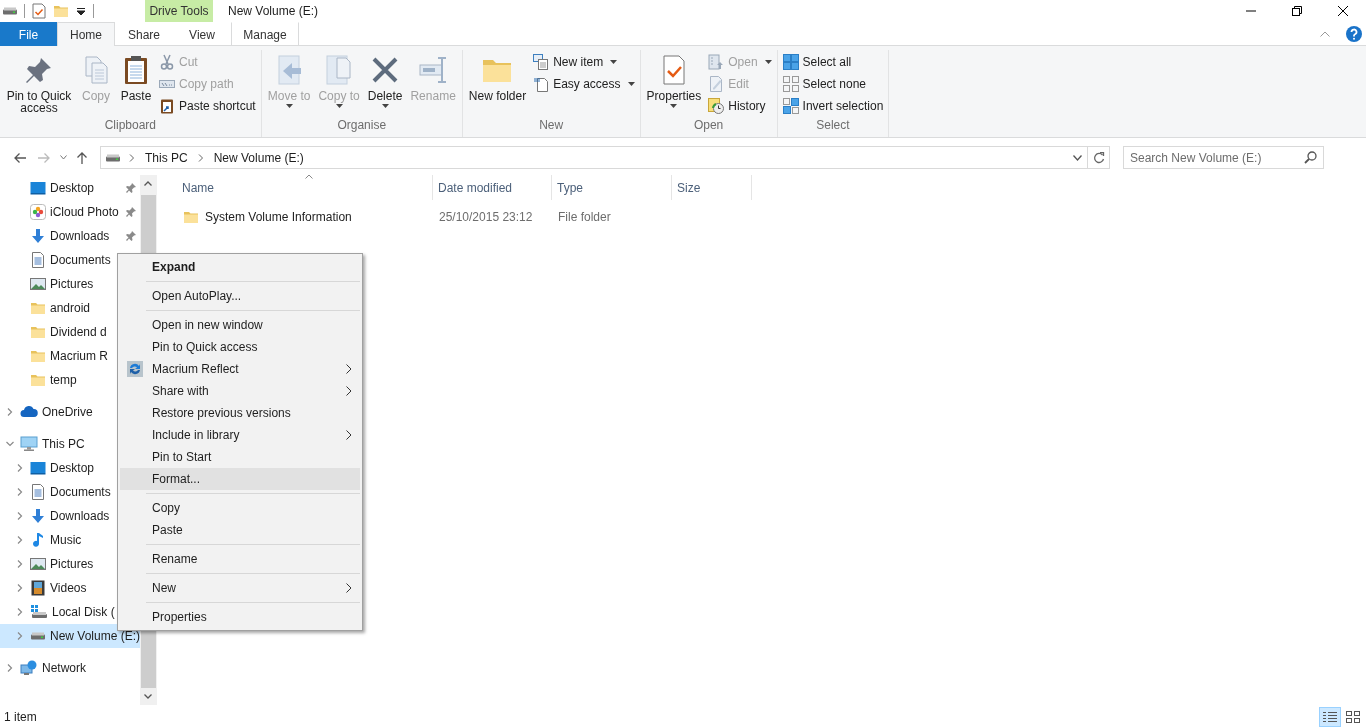 This screenshot has width=1366, height=728. What do you see at coordinates (240, 391) in the screenshot?
I see `menu-item: Share with` at bounding box center [240, 391].